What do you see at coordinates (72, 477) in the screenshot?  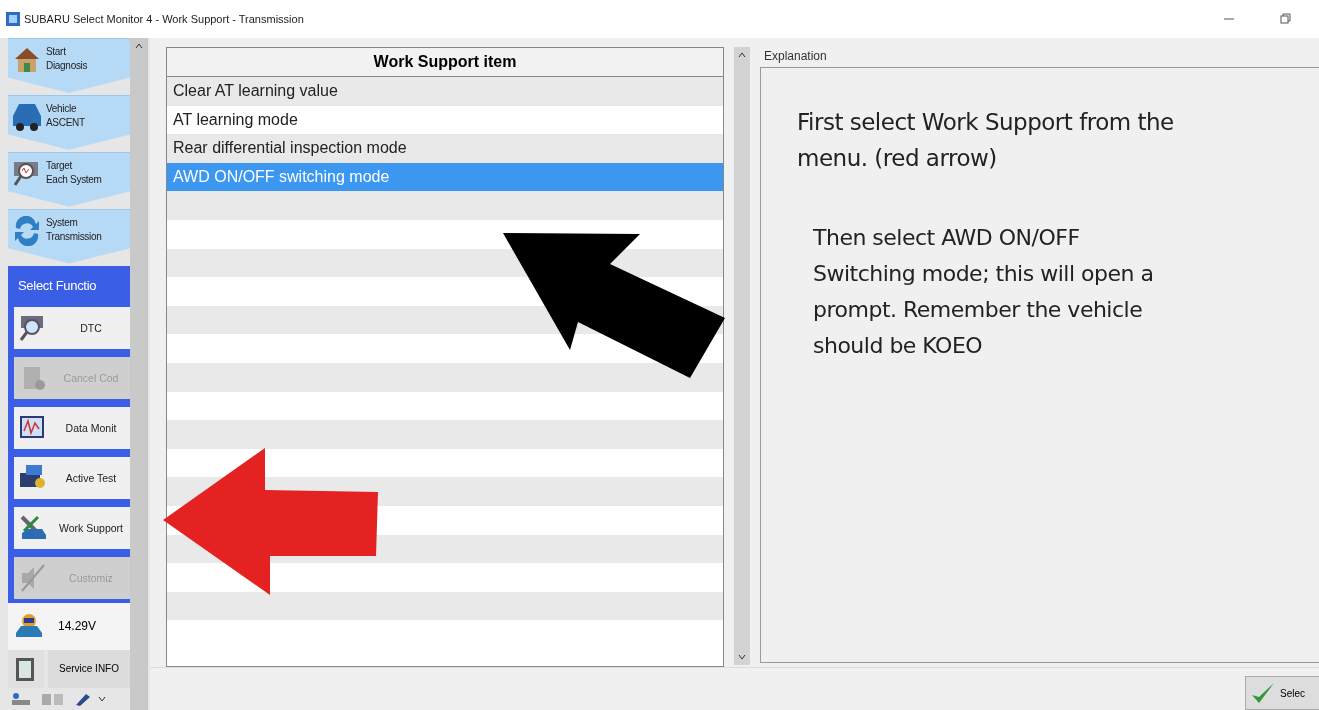 I see `function-button: Active Test` at bounding box center [72, 477].